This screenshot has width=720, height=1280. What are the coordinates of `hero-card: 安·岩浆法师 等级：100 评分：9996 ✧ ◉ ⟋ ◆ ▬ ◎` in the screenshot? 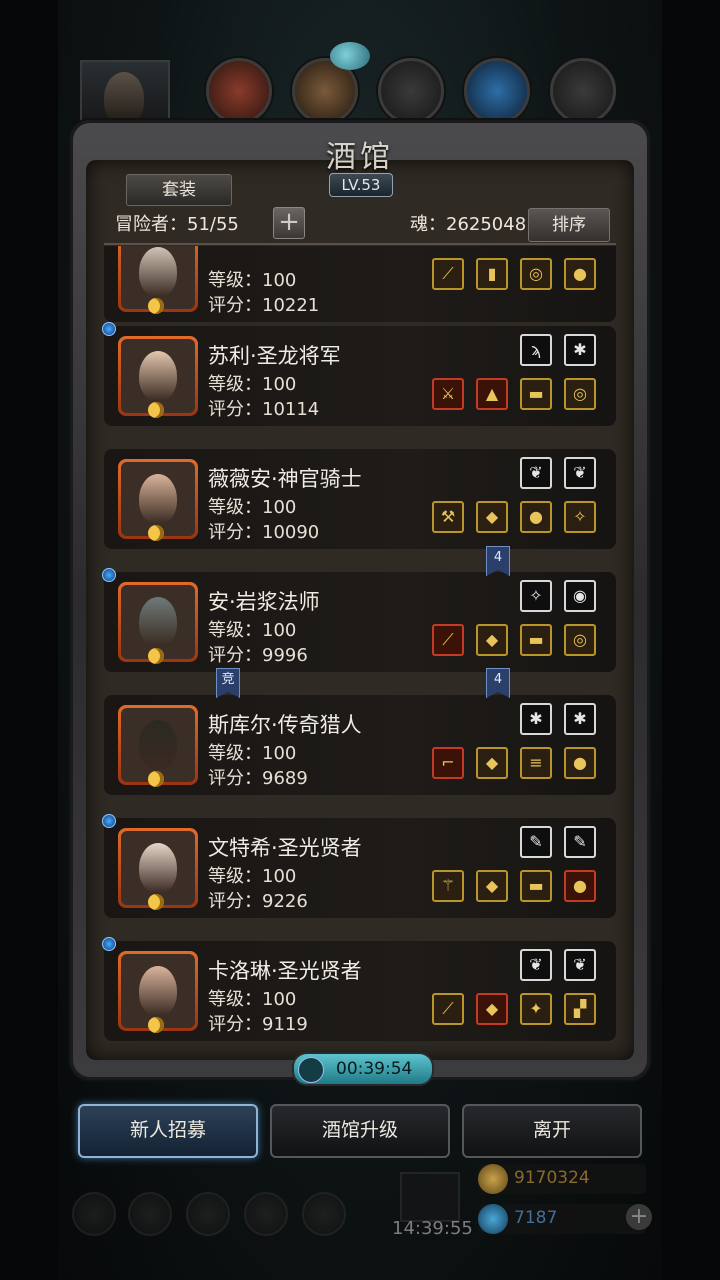 It's located at (359, 620).